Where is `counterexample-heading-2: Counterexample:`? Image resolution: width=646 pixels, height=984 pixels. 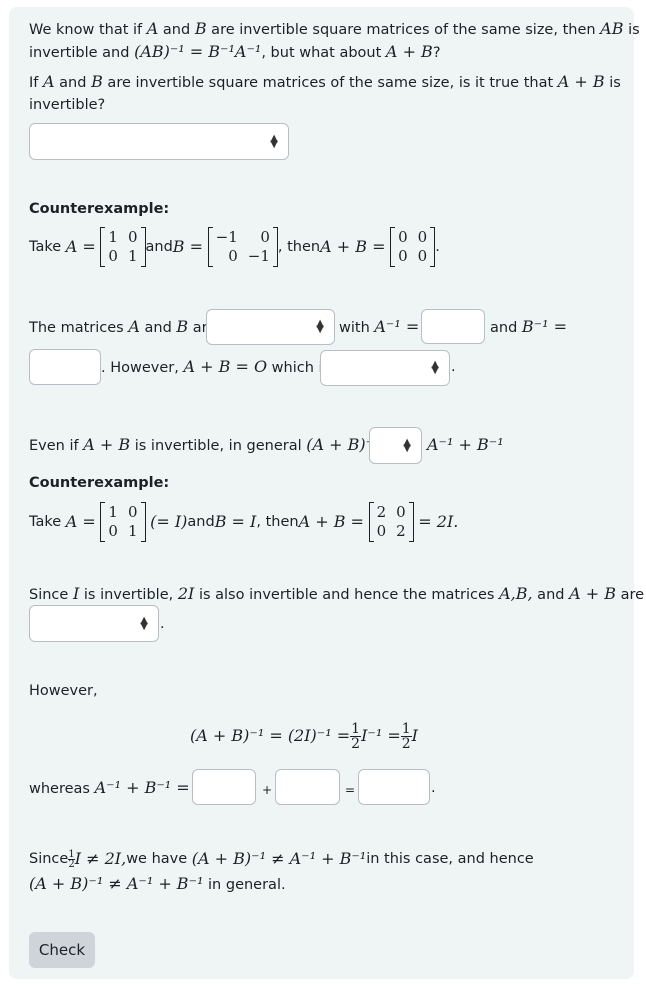 counterexample-heading-2: Counterexample: is located at coordinates (99, 483).